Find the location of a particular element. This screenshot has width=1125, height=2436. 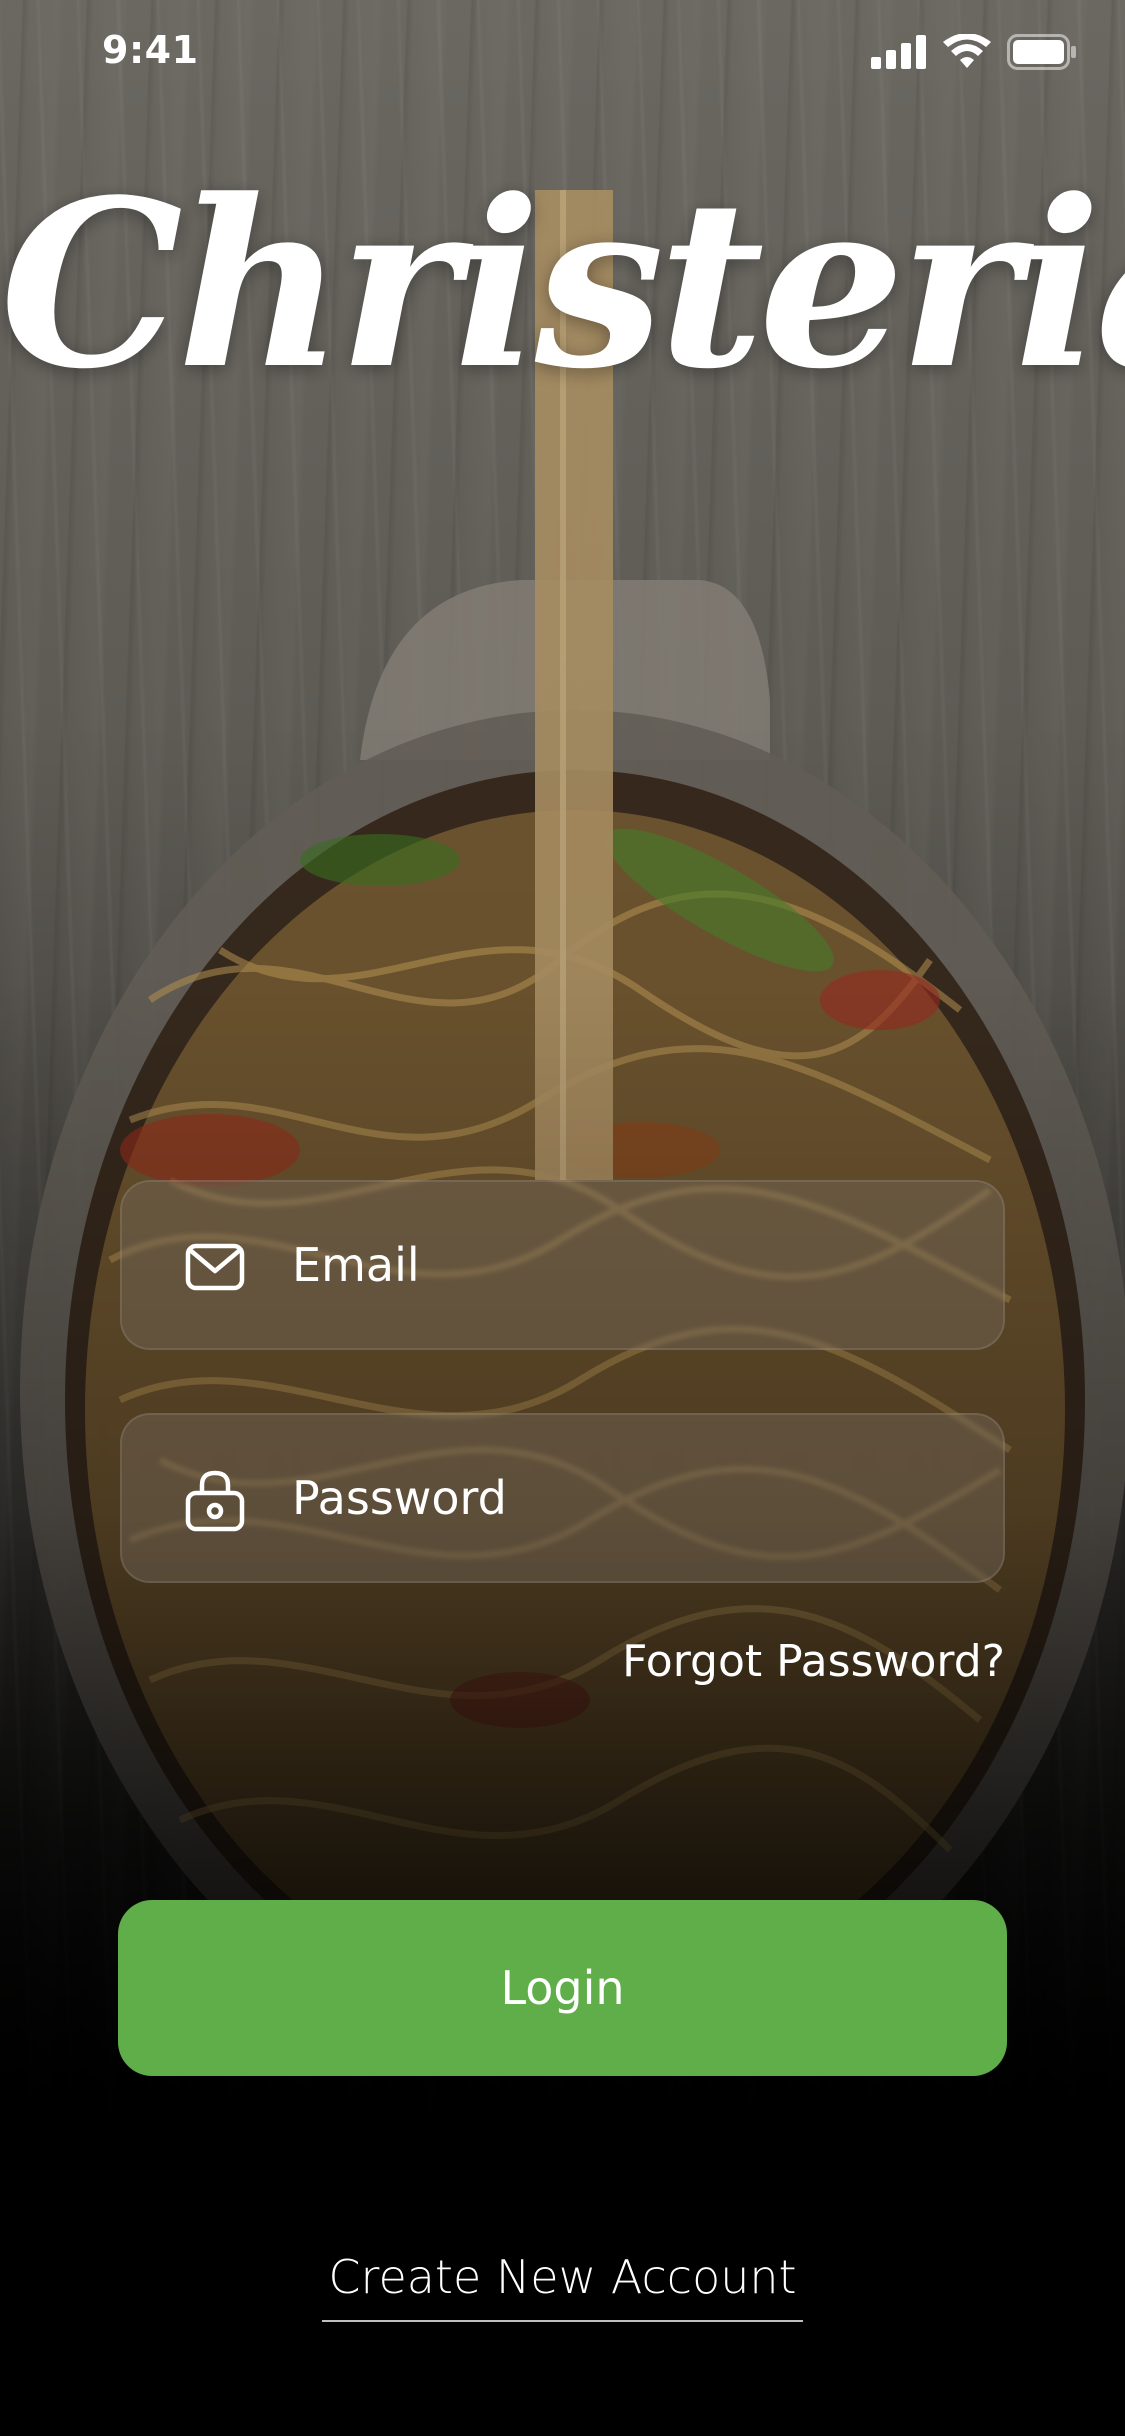

email-input is located at coordinates (632, 1265).